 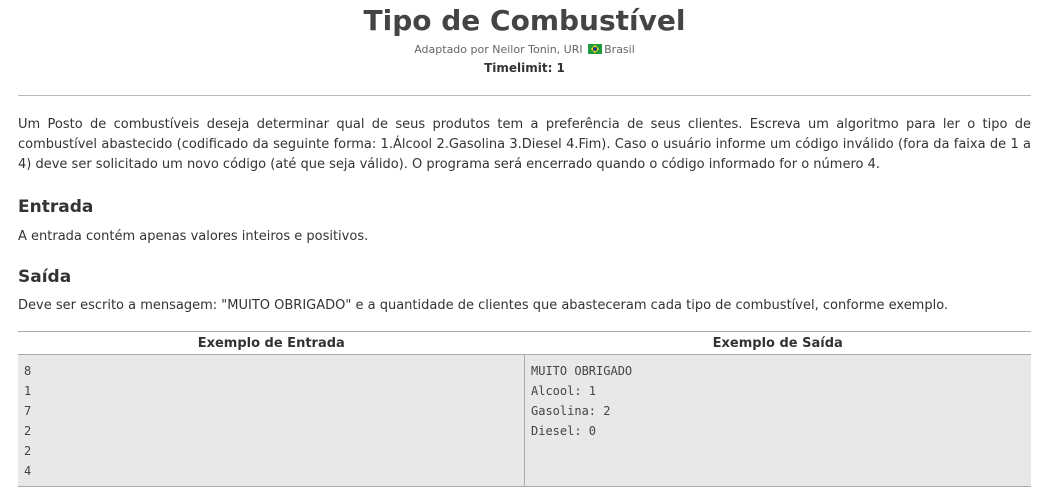 What do you see at coordinates (498, 49) in the screenshot?
I see `author-text: Adaptado por Neilor Tonin, URI` at bounding box center [498, 49].